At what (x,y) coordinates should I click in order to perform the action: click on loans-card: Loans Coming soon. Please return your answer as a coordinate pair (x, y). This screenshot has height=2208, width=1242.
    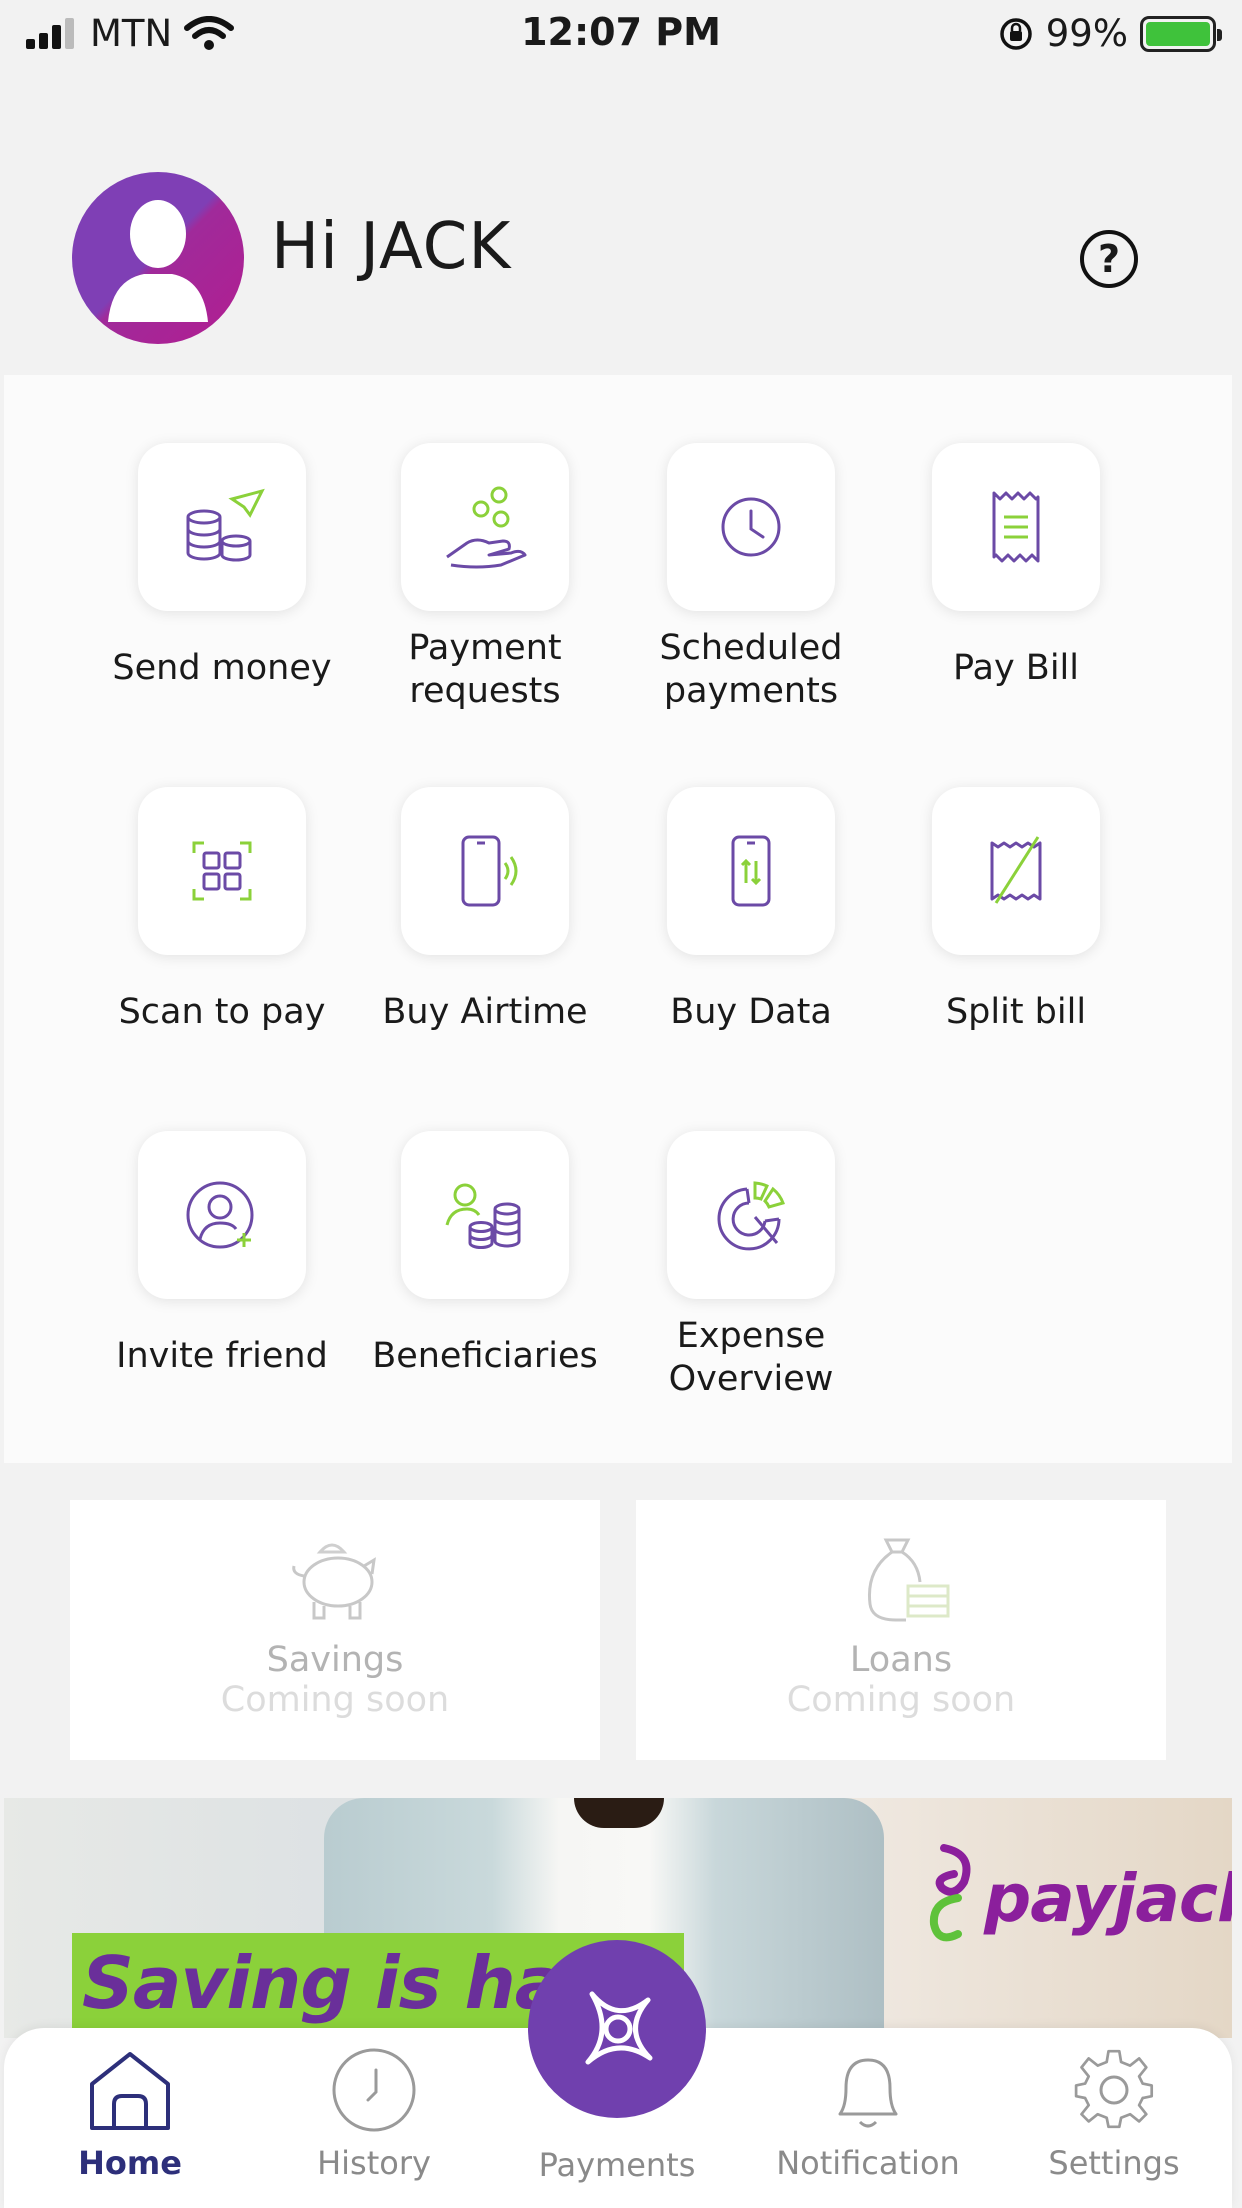
    Looking at the image, I should click on (901, 1630).